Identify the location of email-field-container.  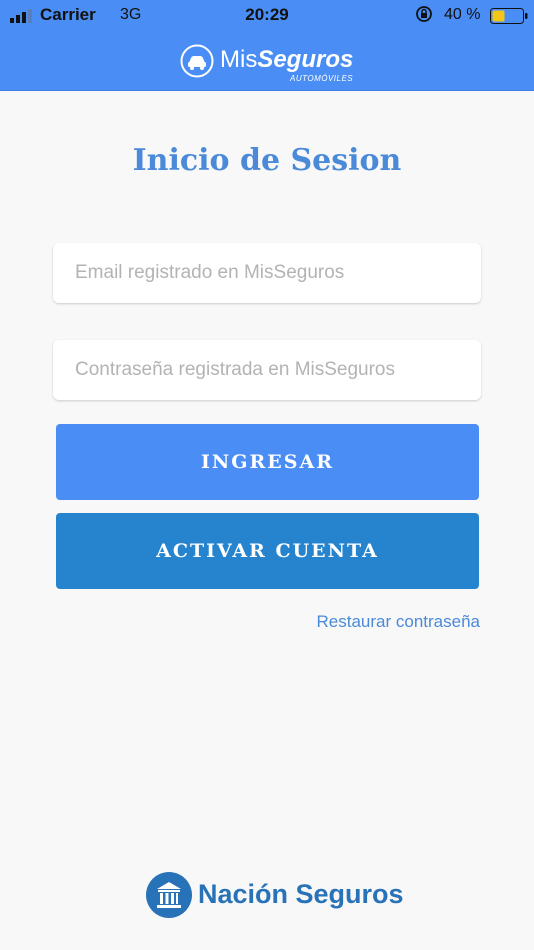
(267, 273).